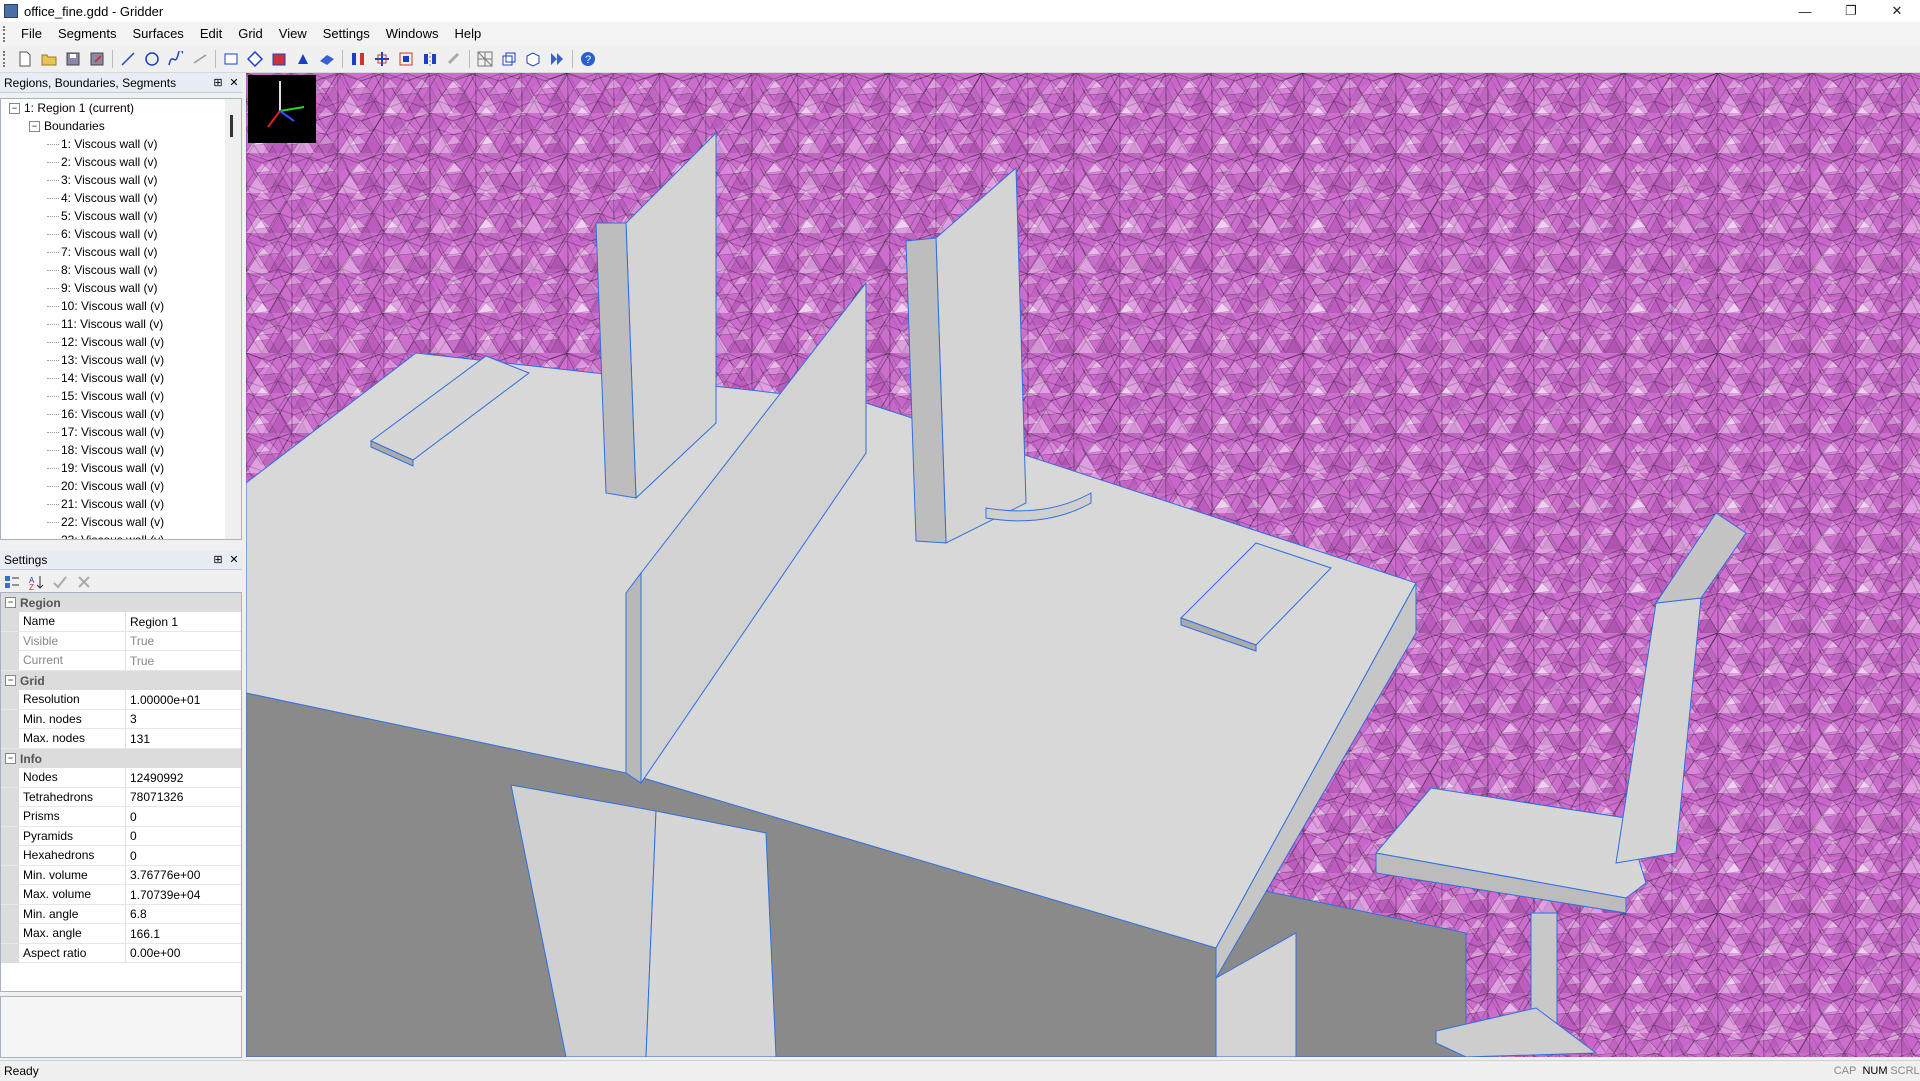 The height and width of the screenshot is (1081, 1920). I want to click on line-icon, so click(128, 59).